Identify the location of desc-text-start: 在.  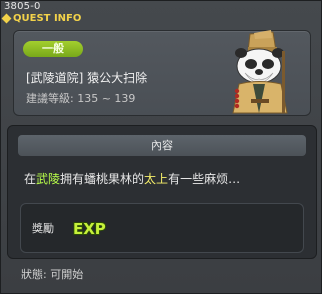
(30, 179).